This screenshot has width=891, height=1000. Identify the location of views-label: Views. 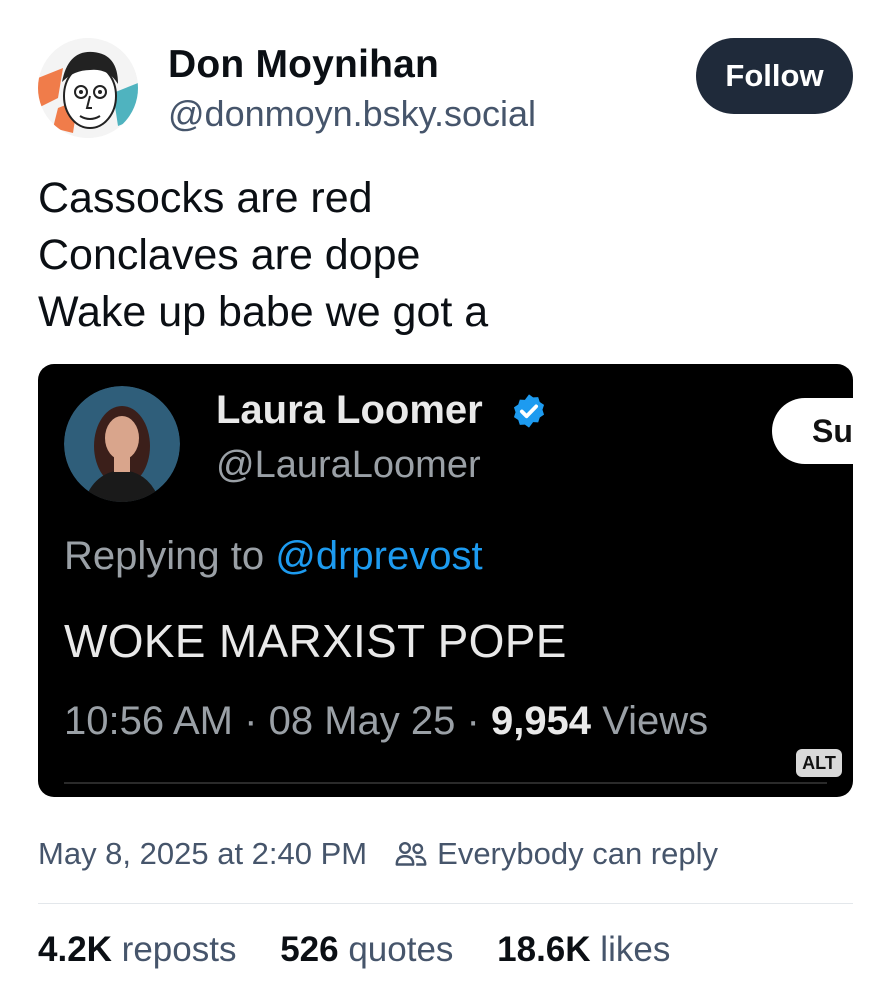
(655, 721).